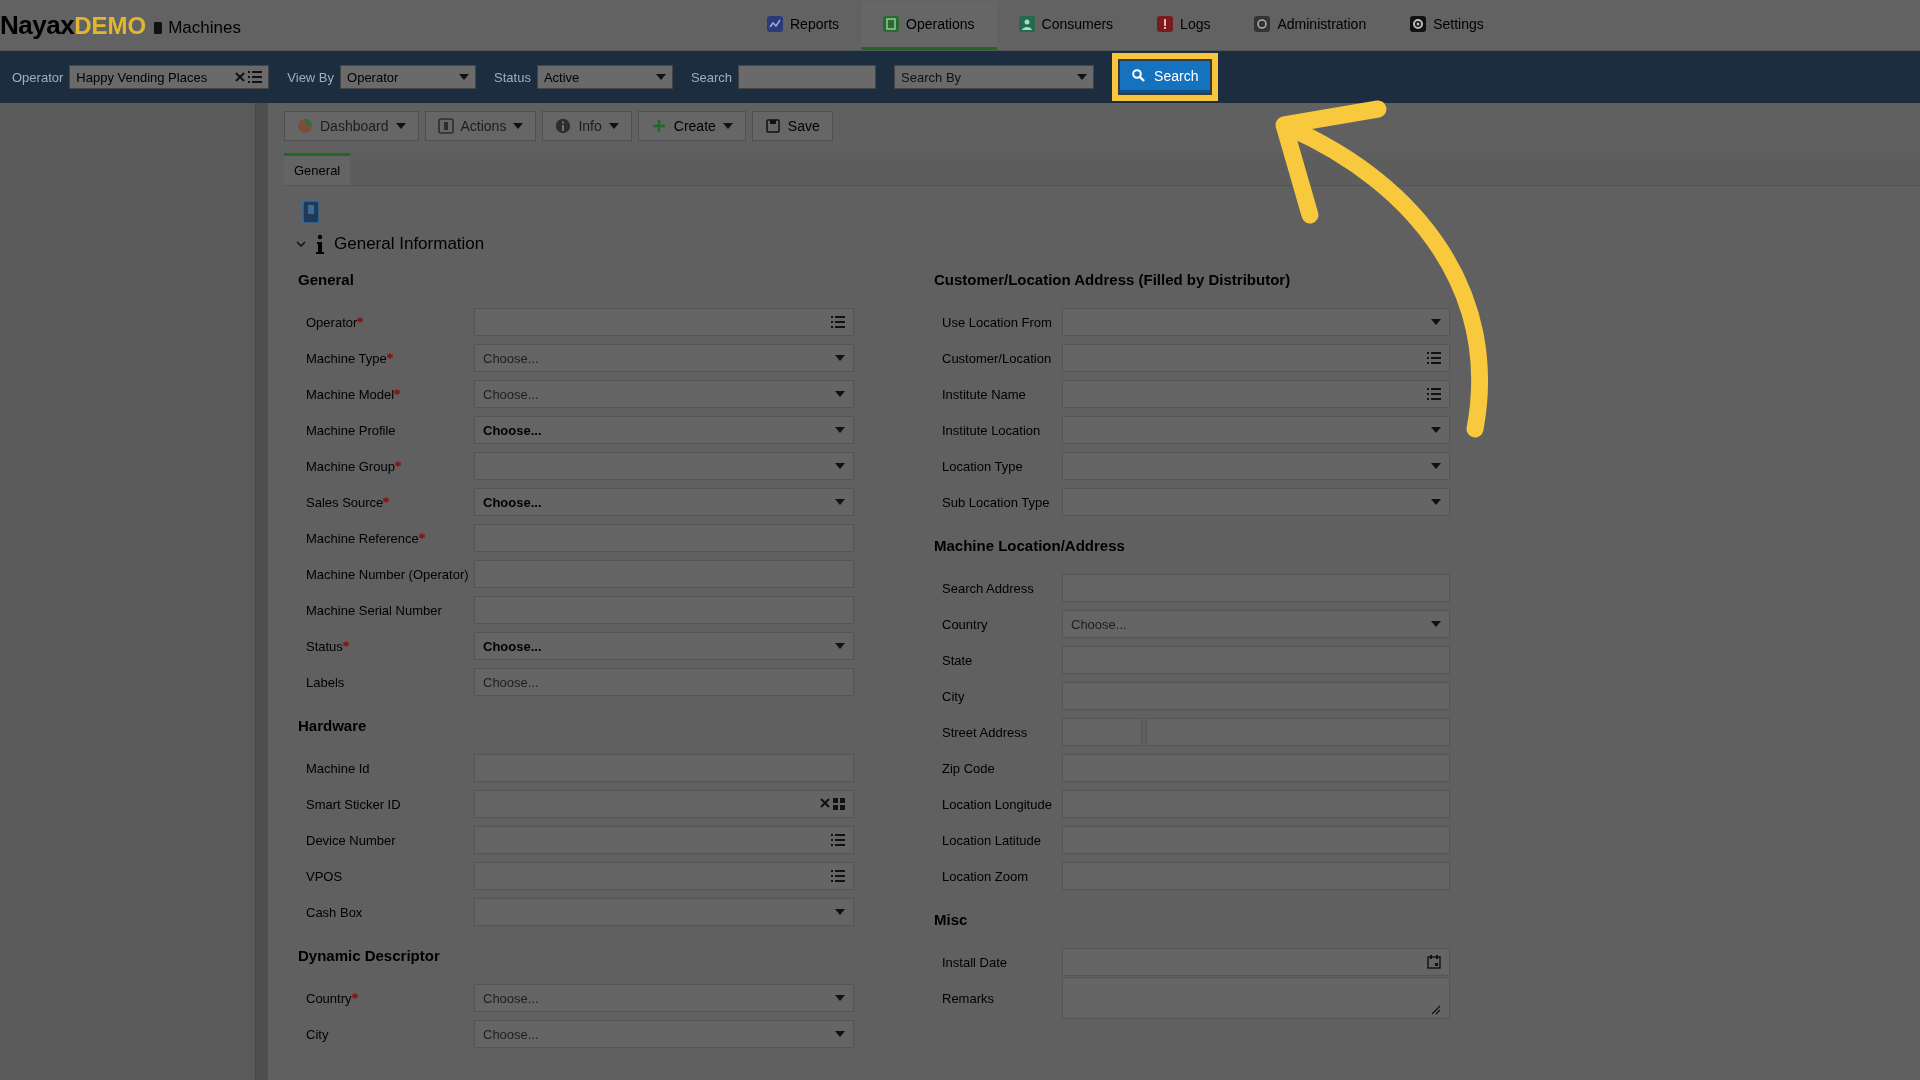  I want to click on toolbar-button: Save, so click(792, 126).